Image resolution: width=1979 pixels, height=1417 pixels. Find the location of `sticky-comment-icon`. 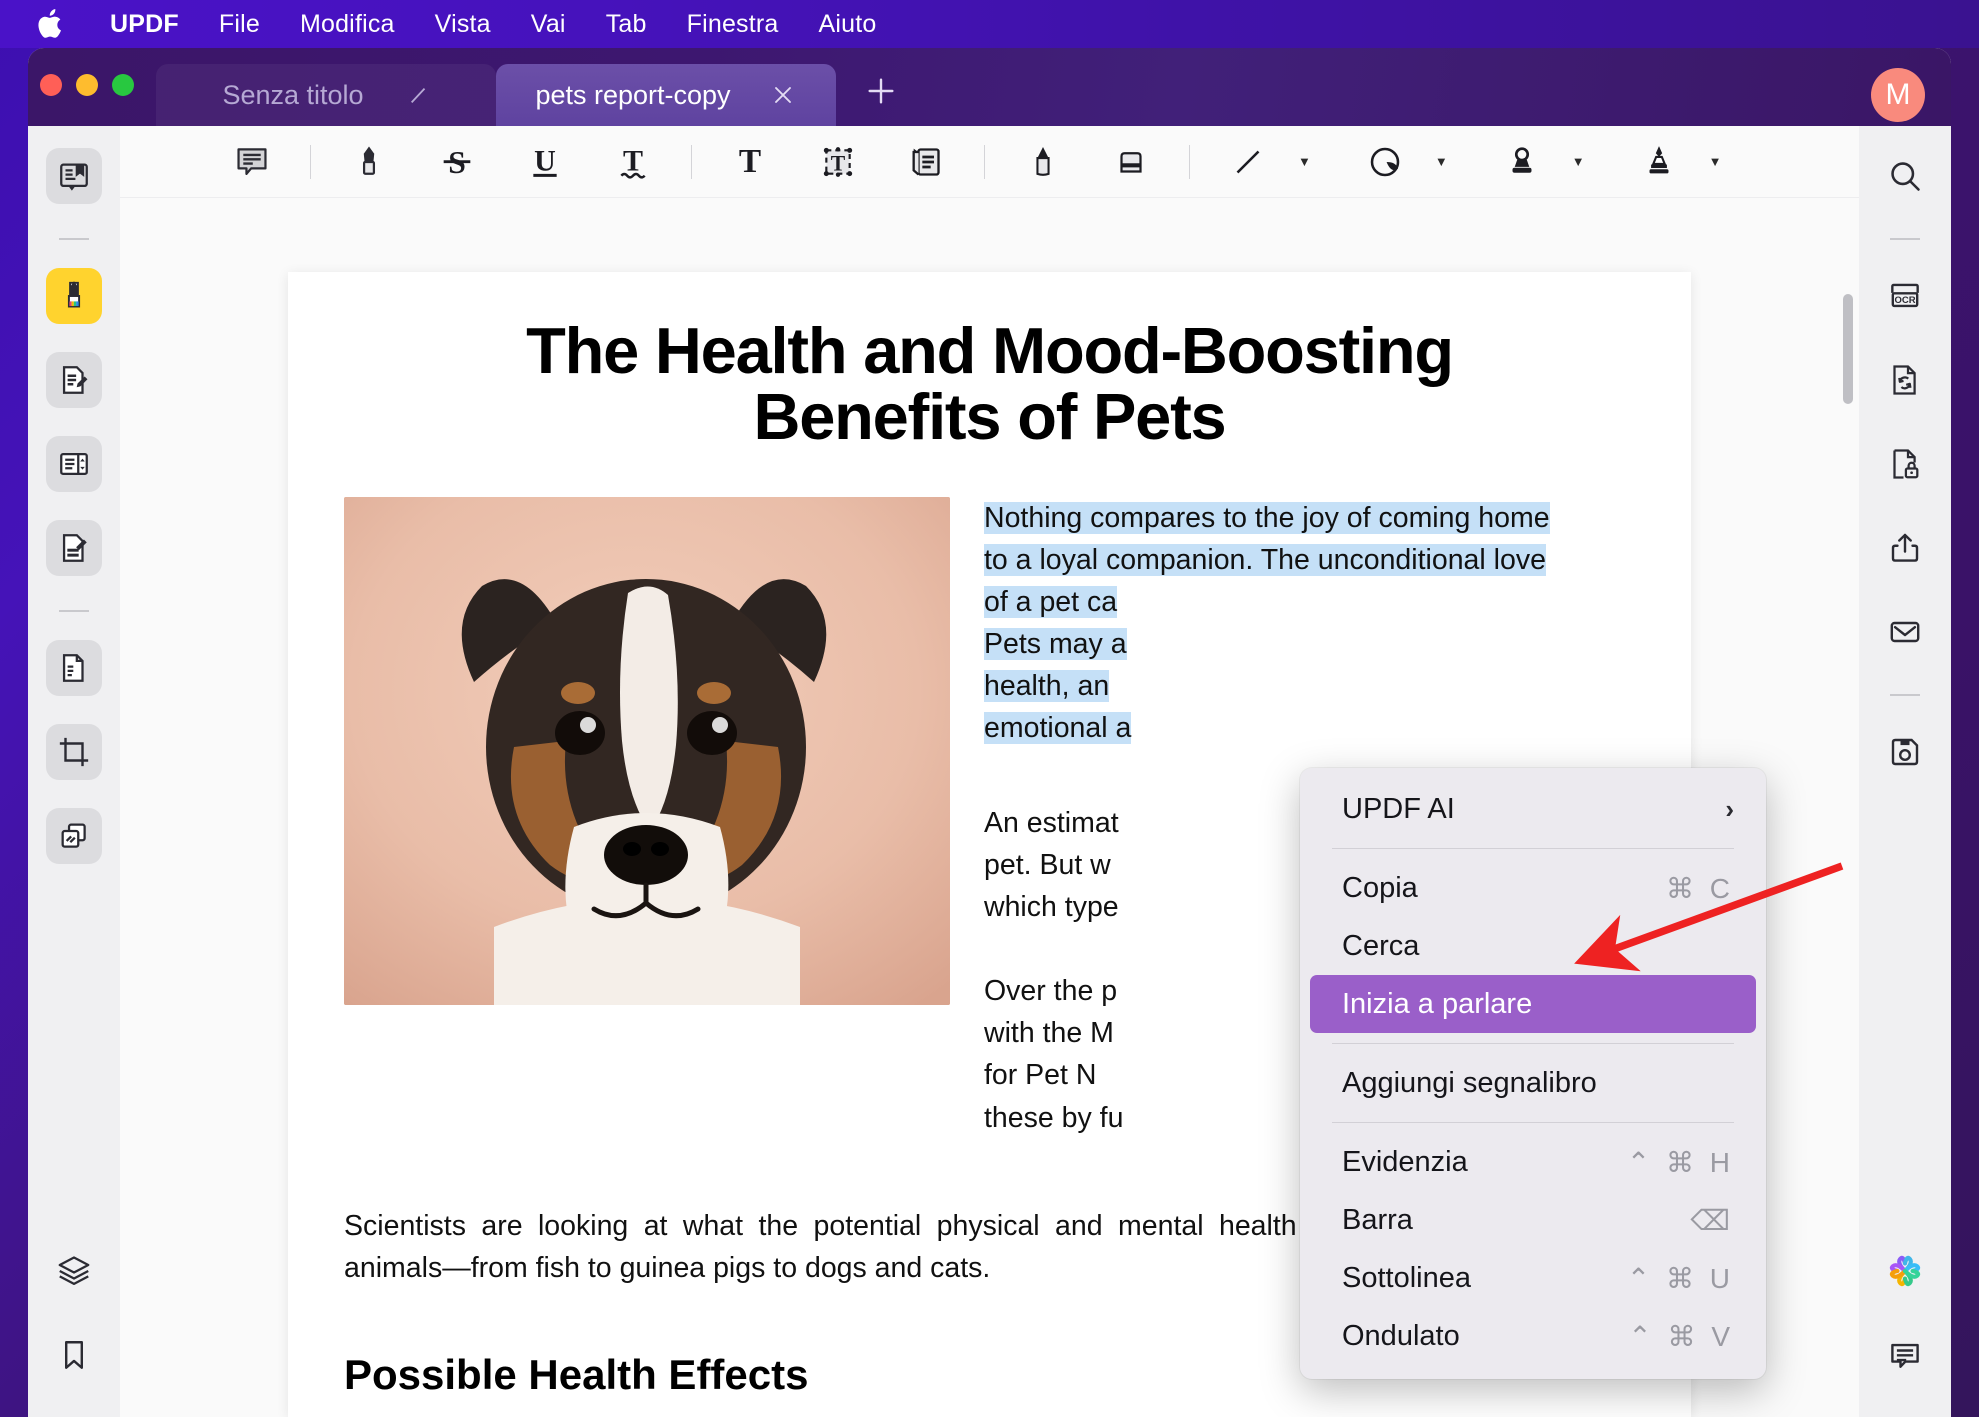

sticky-comment-icon is located at coordinates (252, 162).